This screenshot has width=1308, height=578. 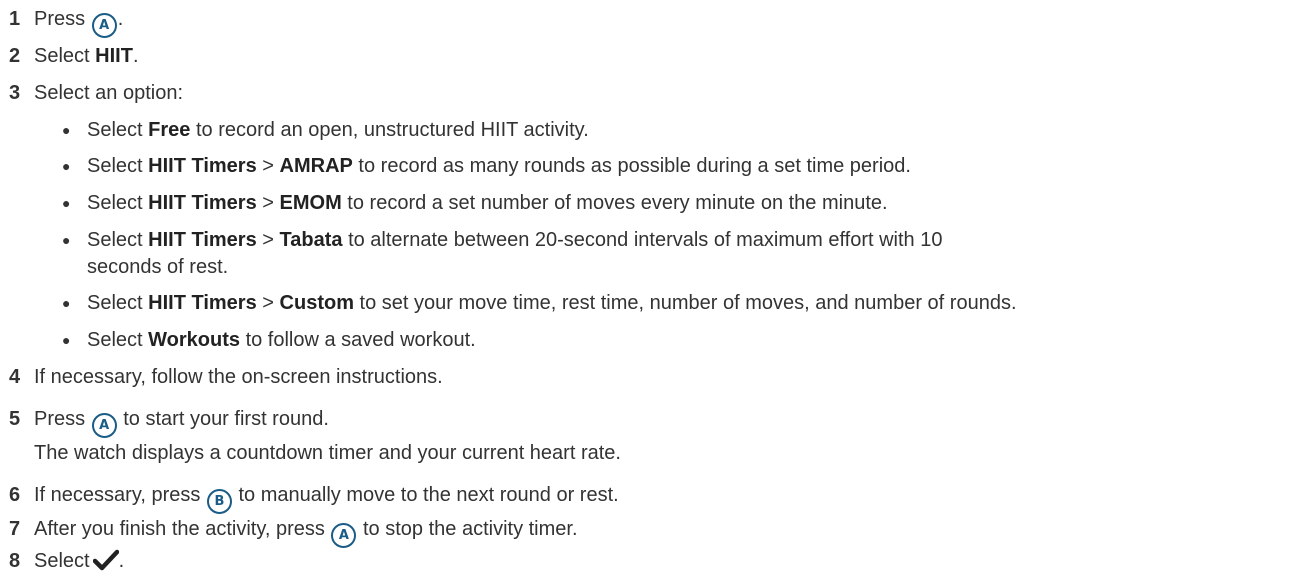 I want to click on b-button-icon: B, so click(x=219, y=501).